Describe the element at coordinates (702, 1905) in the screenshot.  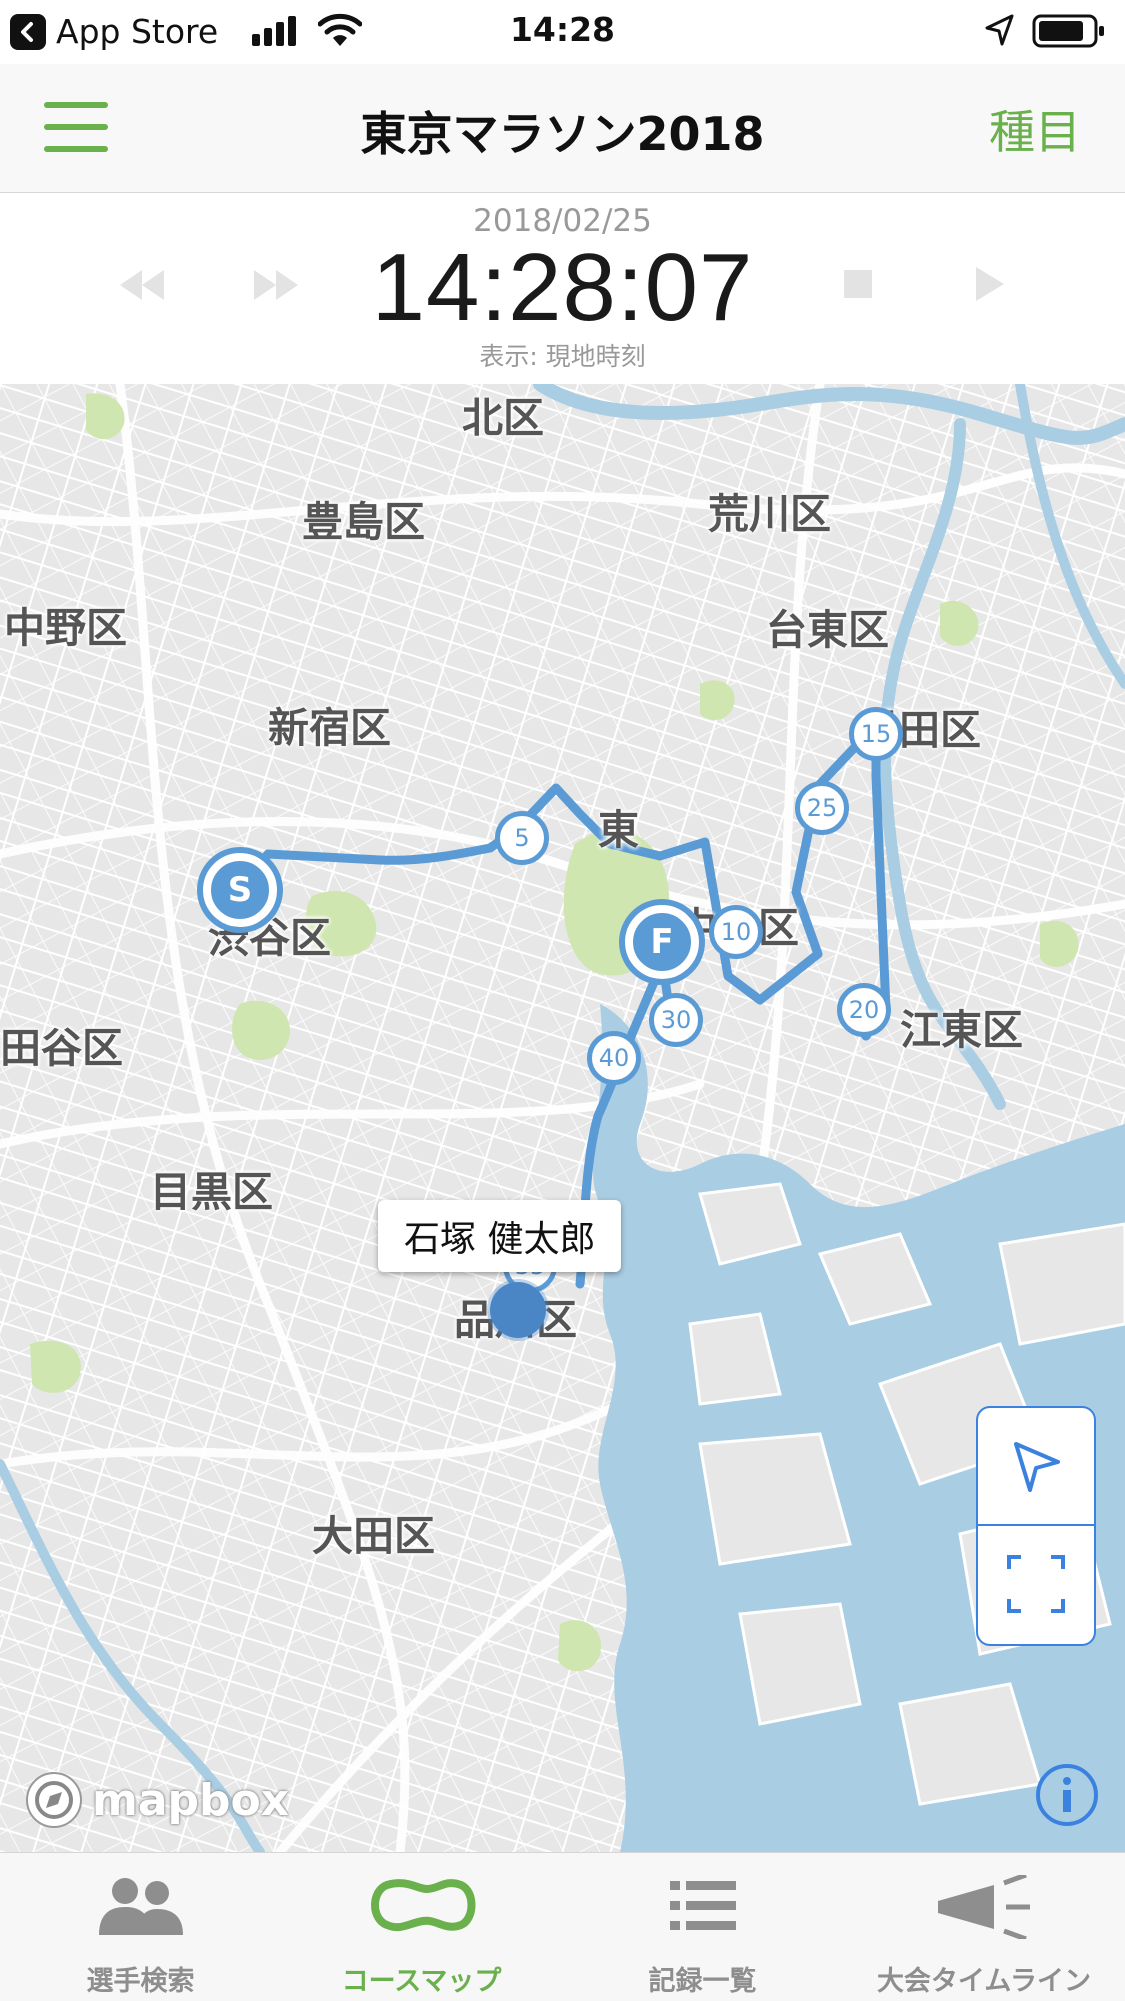
I see `list-icon` at that location.